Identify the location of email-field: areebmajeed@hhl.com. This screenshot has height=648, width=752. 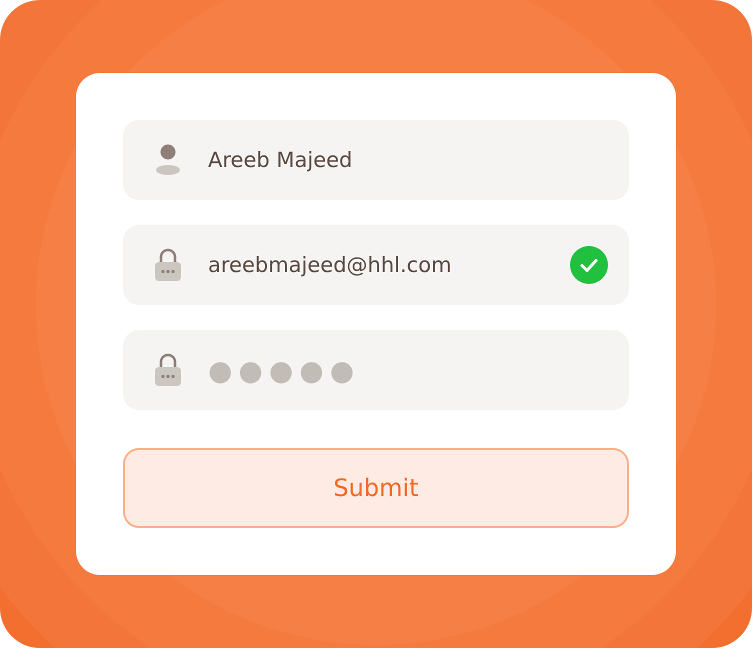
(376, 265).